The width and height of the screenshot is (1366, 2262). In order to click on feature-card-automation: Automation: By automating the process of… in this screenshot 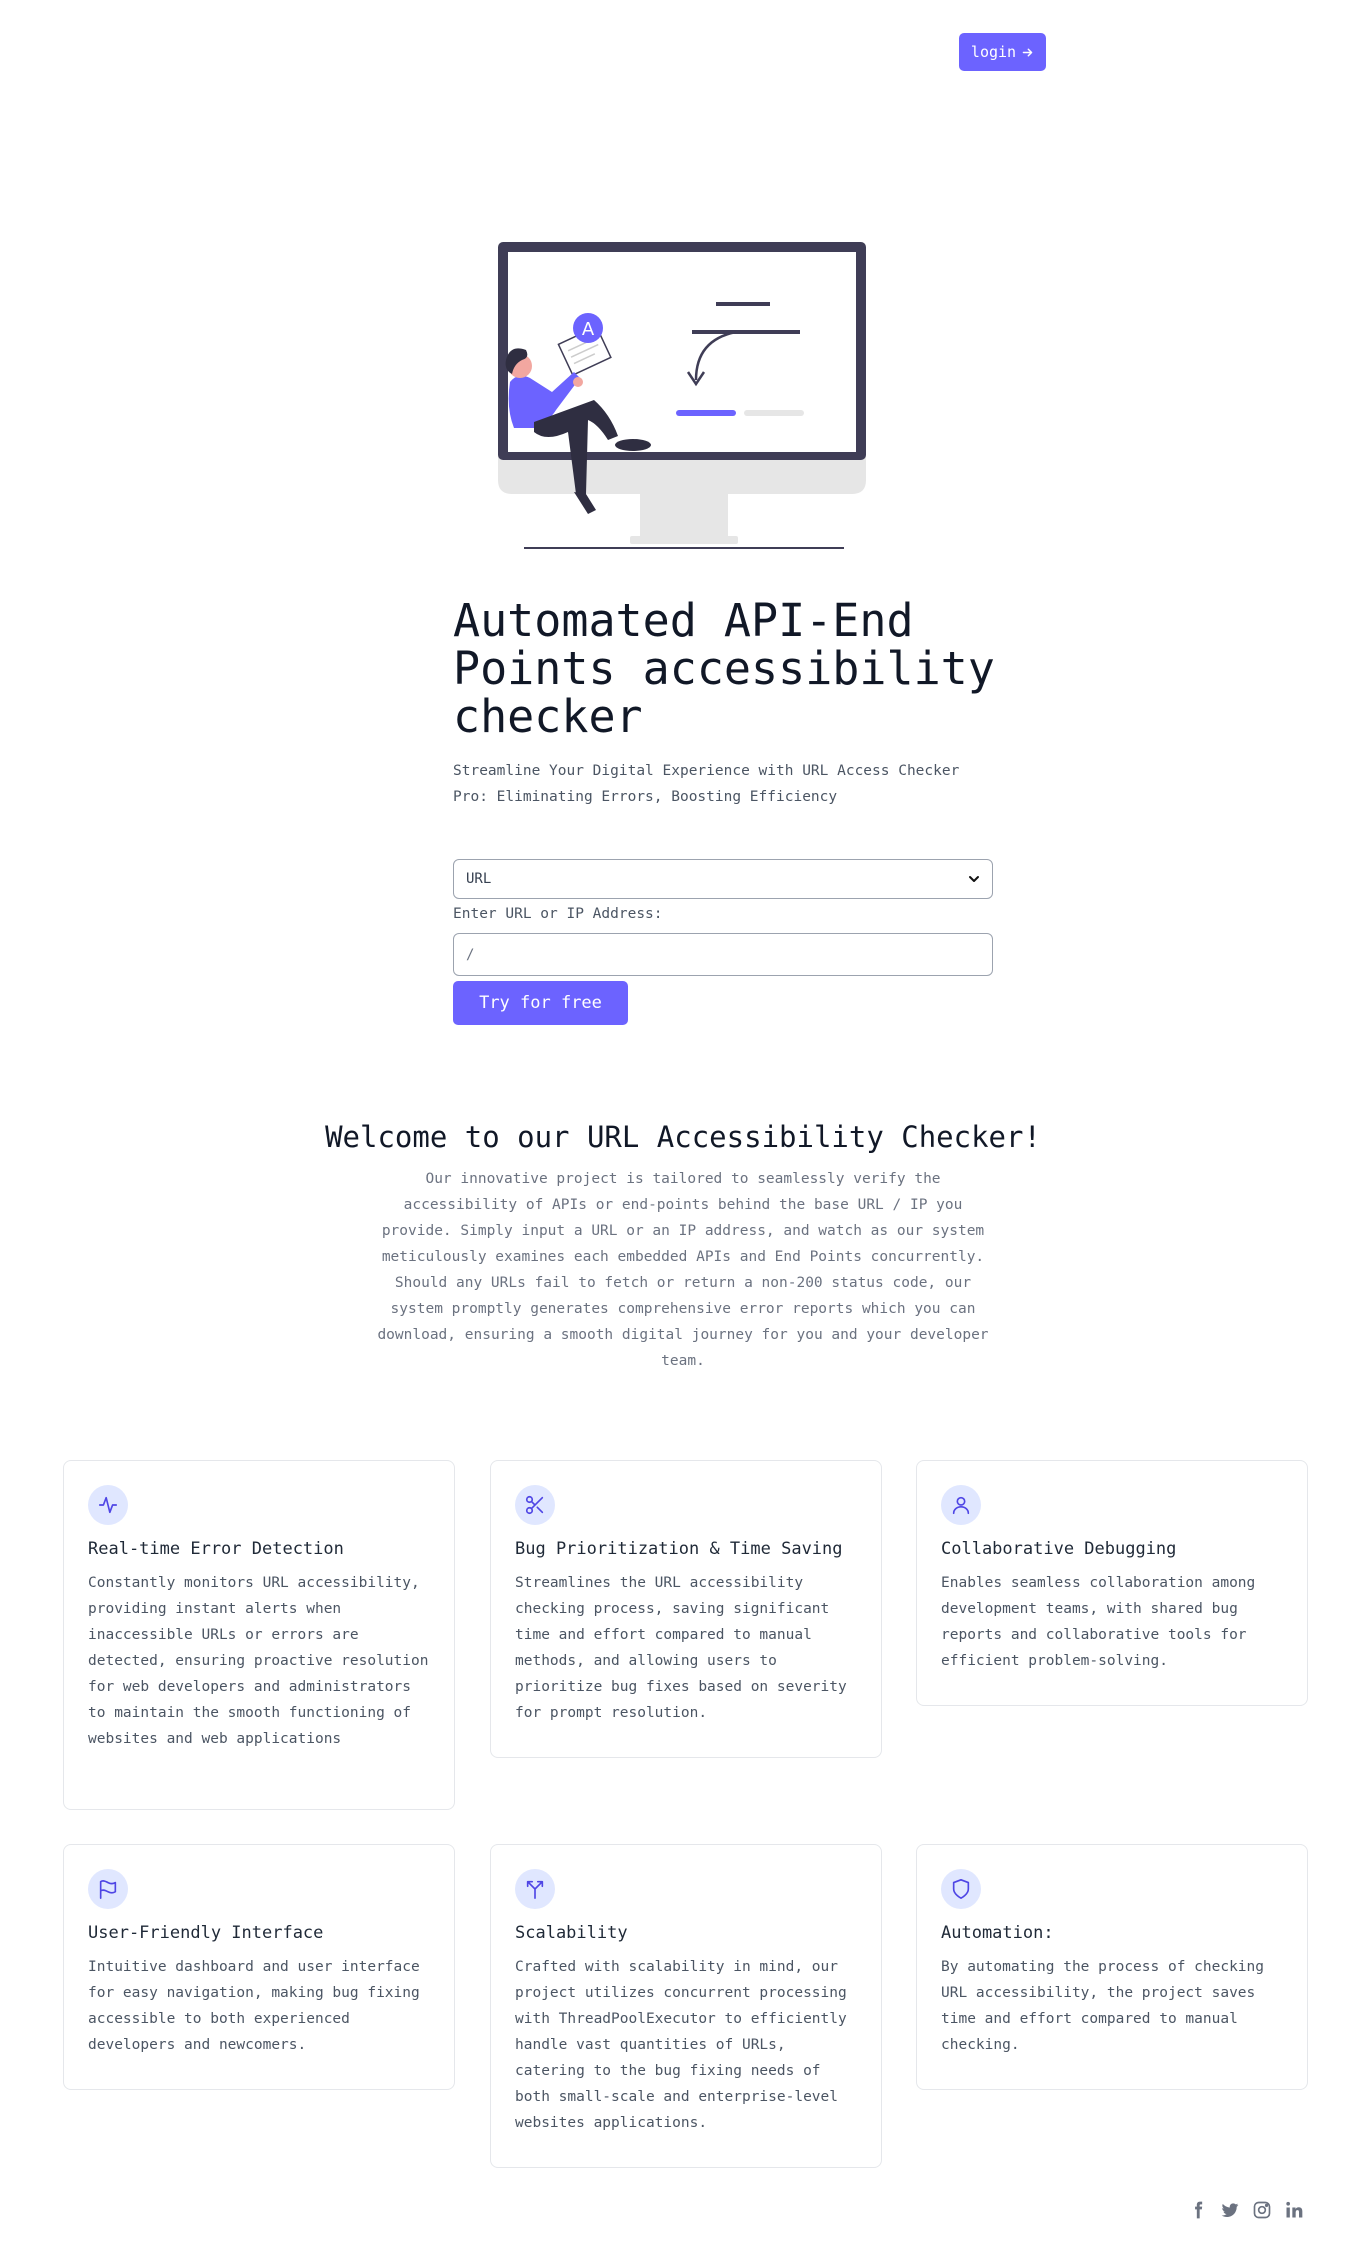, I will do `click(1112, 1967)`.